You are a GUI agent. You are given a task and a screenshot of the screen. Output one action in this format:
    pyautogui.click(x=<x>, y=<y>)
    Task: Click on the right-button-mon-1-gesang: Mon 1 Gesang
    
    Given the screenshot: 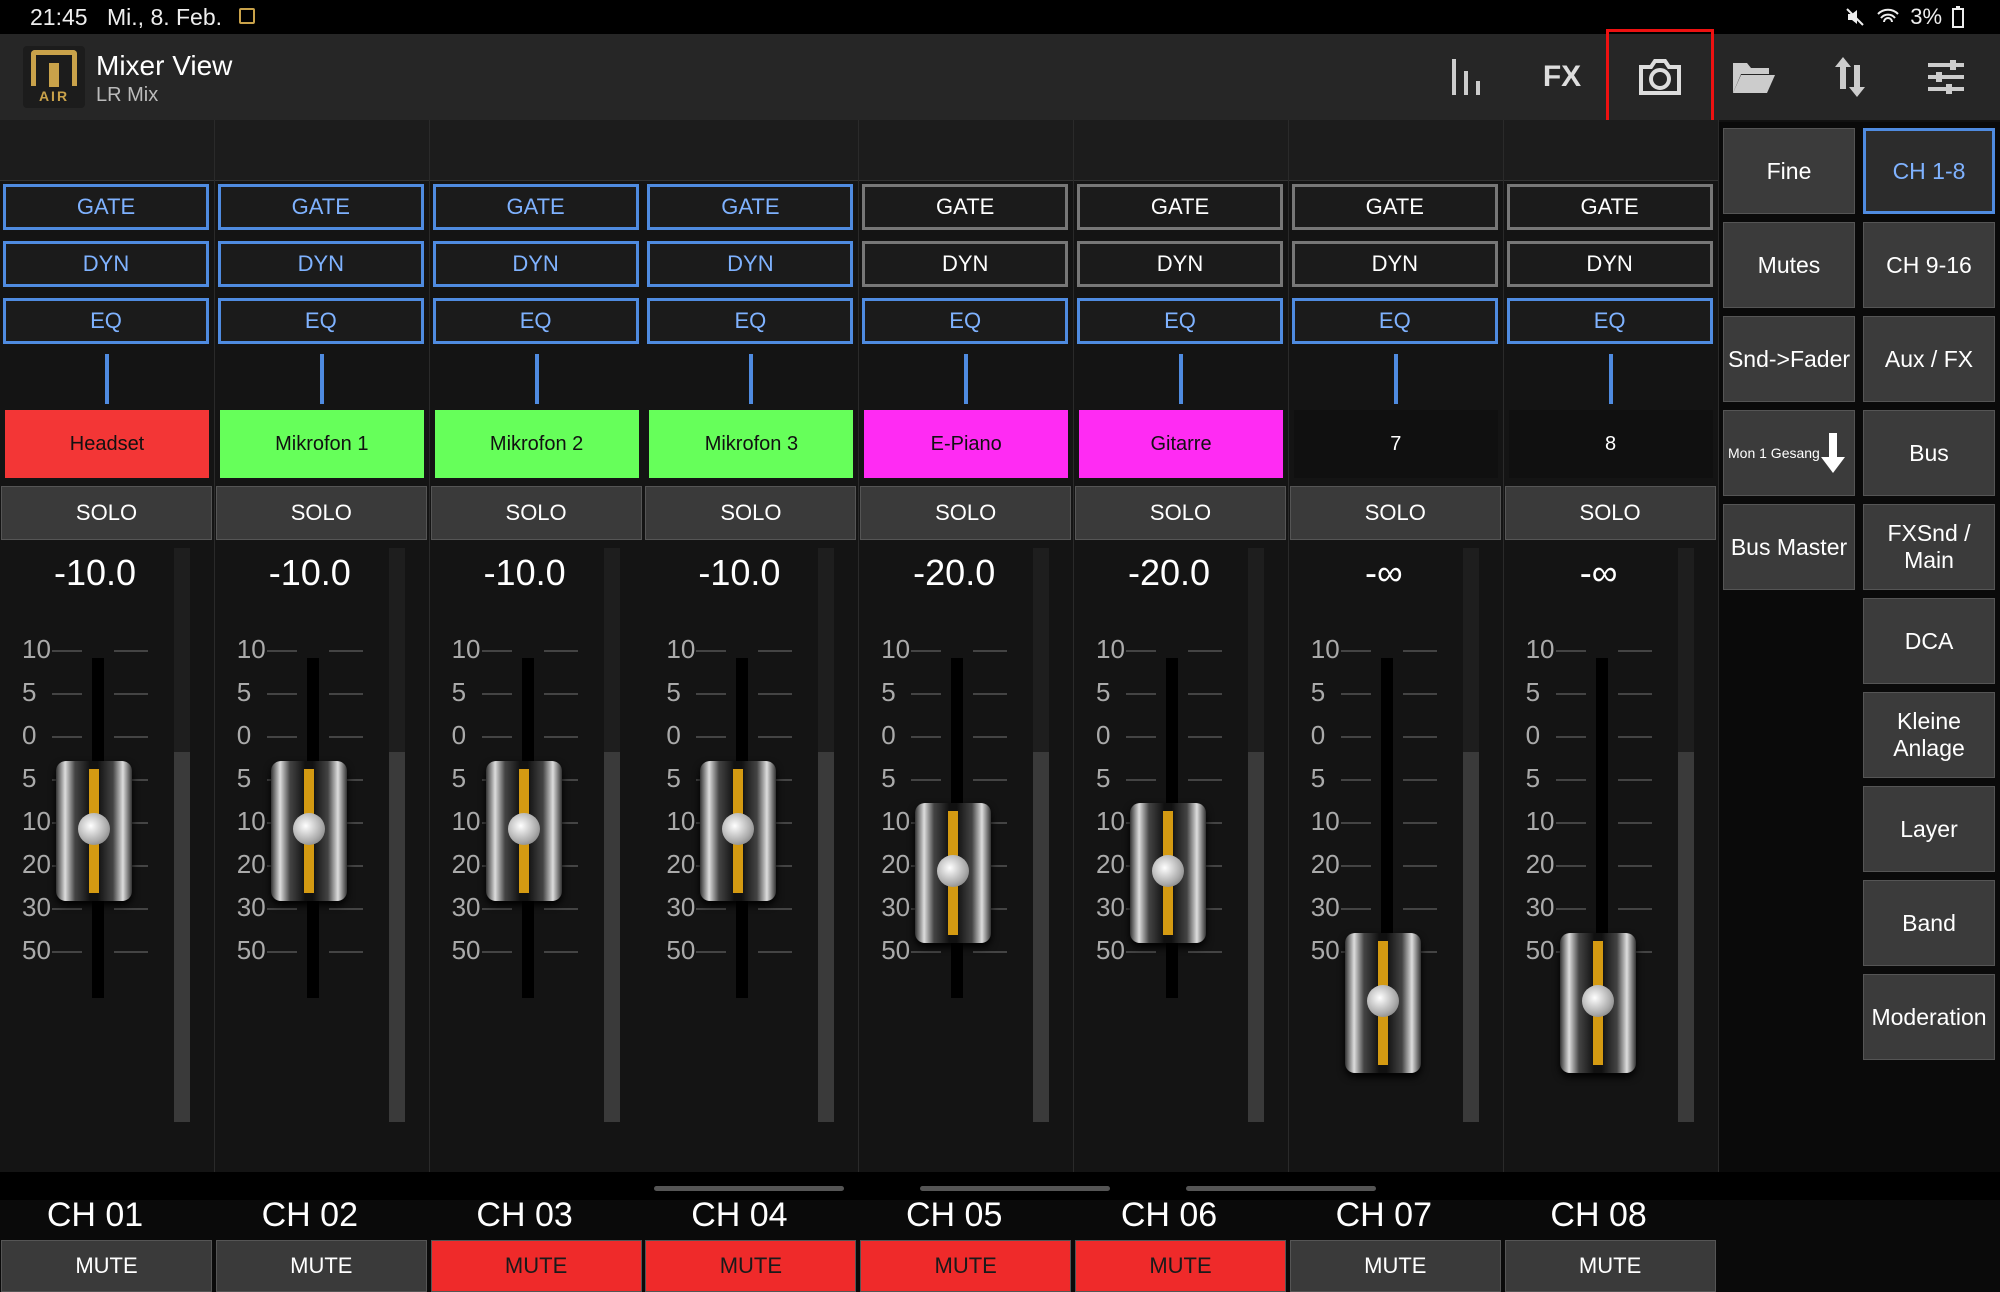 What is the action you would take?
    pyautogui.click(x=1789, y=453)
    